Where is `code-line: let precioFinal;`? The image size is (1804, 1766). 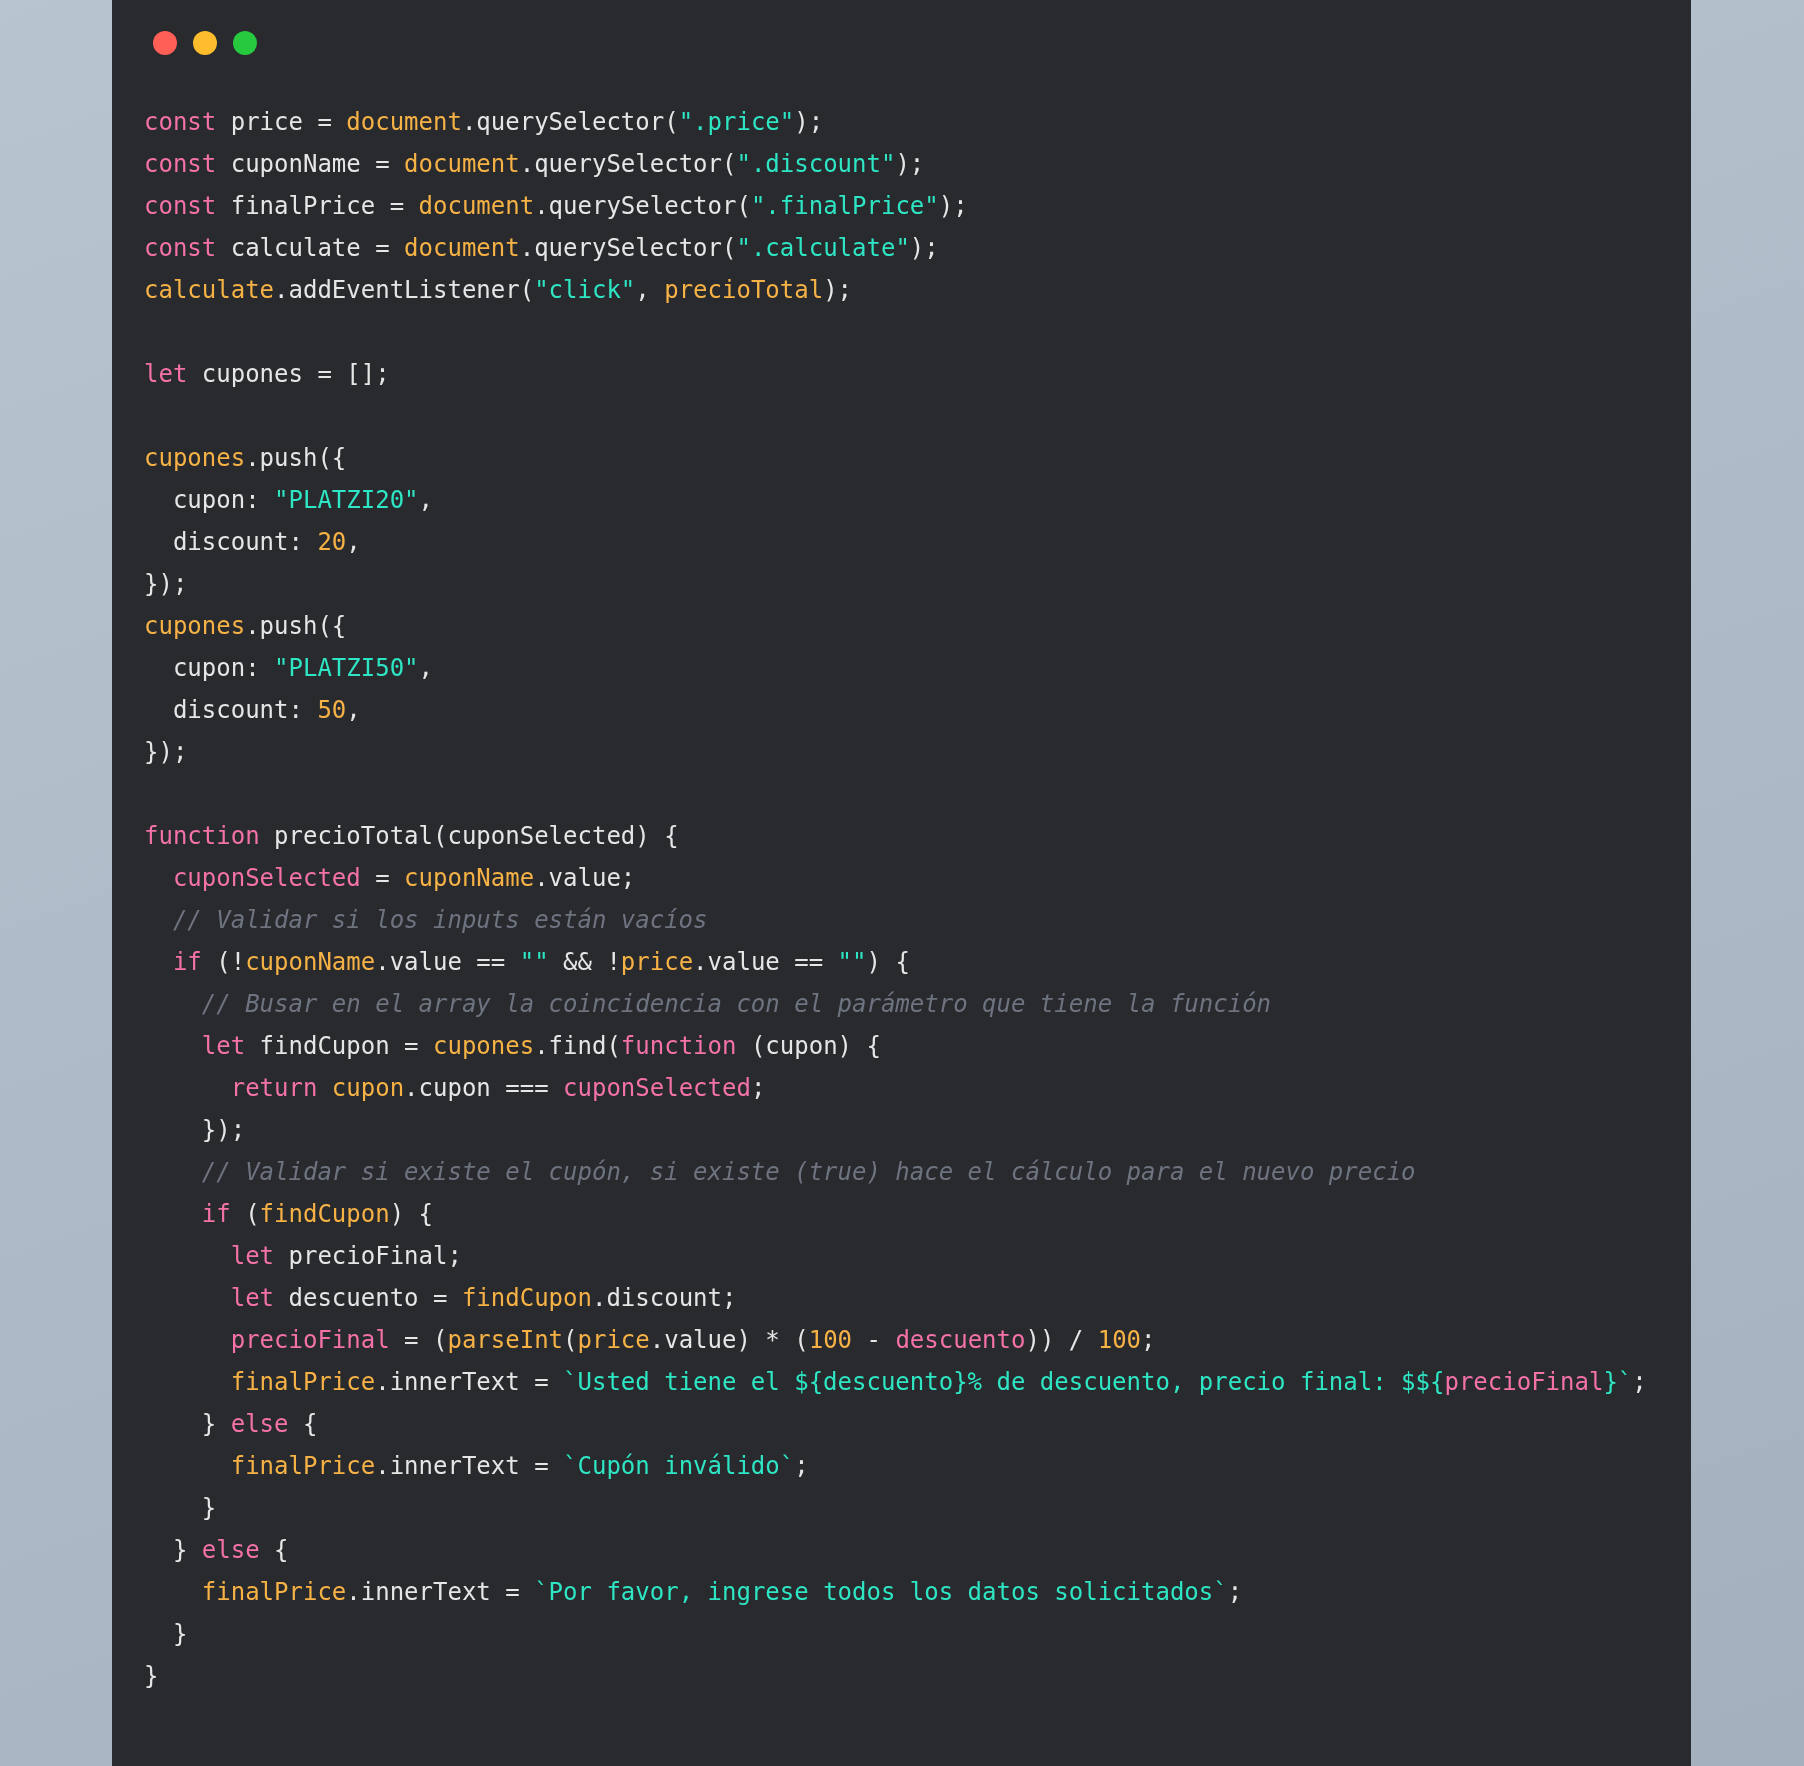 code-line: let precioFinal; is located at coordinates (345, 1256).